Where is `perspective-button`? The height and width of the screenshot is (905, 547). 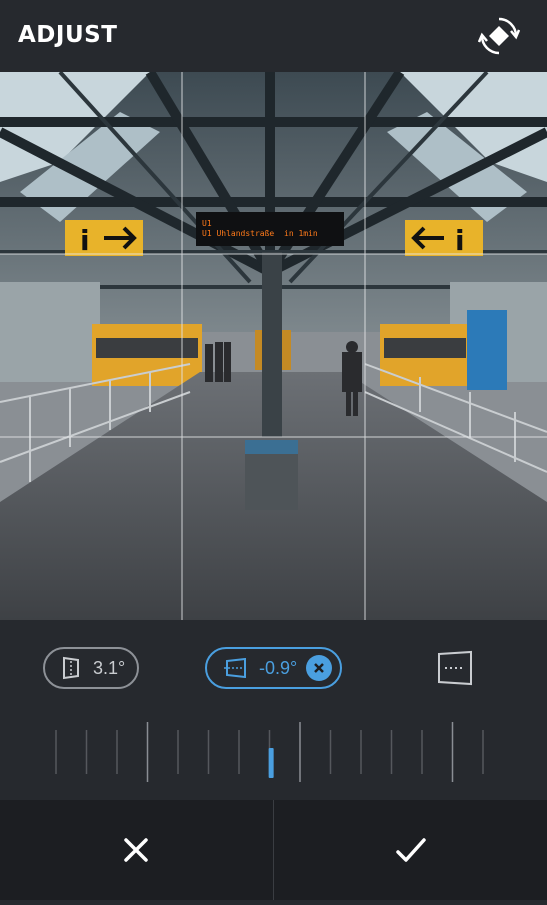
perspective-button is located at coordinates (455, 668).